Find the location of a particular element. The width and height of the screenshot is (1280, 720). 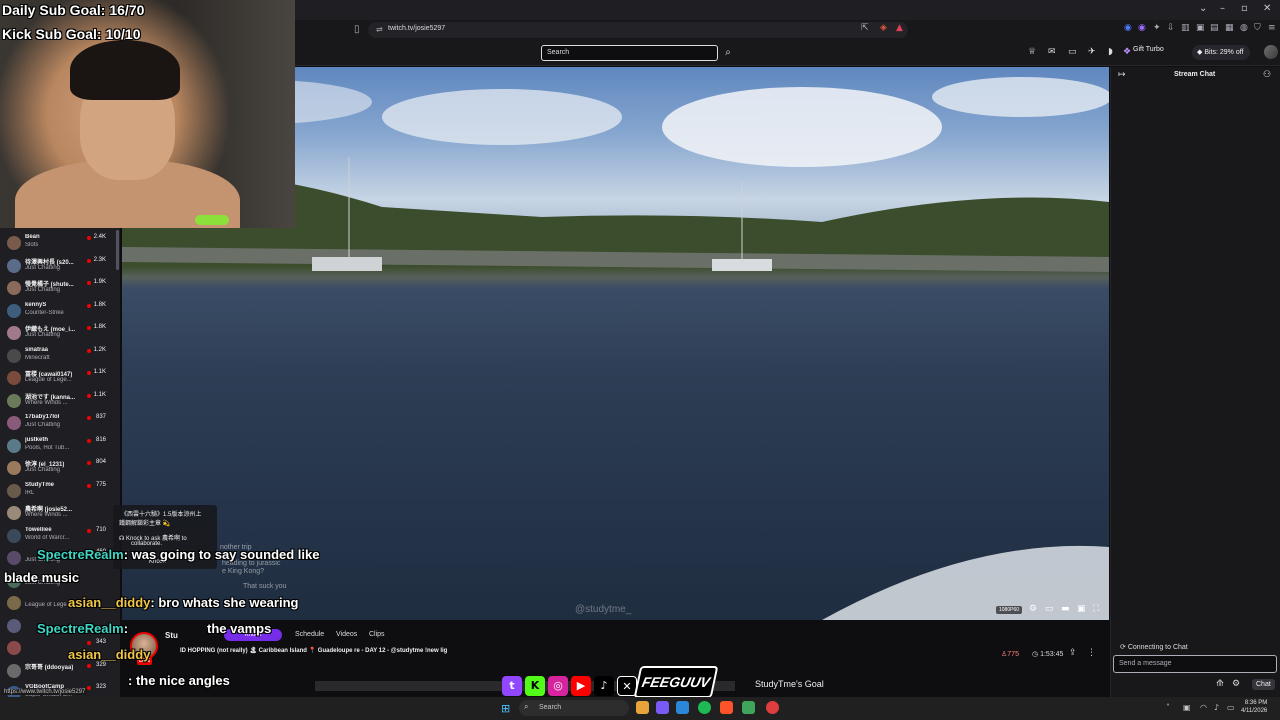

sidebar-channel: sinatraa Minecraft 1.2K is located at coordinates (57, 357).